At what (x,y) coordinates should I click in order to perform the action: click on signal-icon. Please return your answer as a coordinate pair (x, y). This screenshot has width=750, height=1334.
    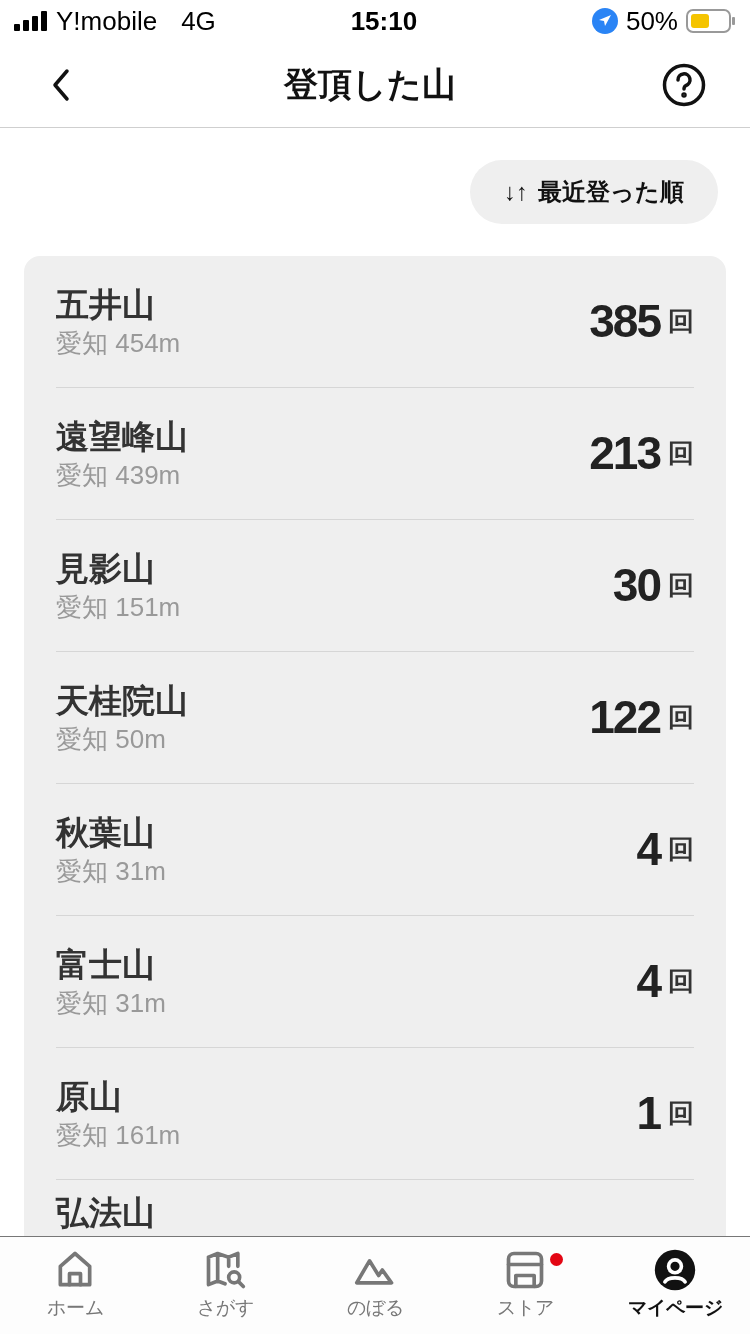
    Looking at the image, I should click on (31, 21).